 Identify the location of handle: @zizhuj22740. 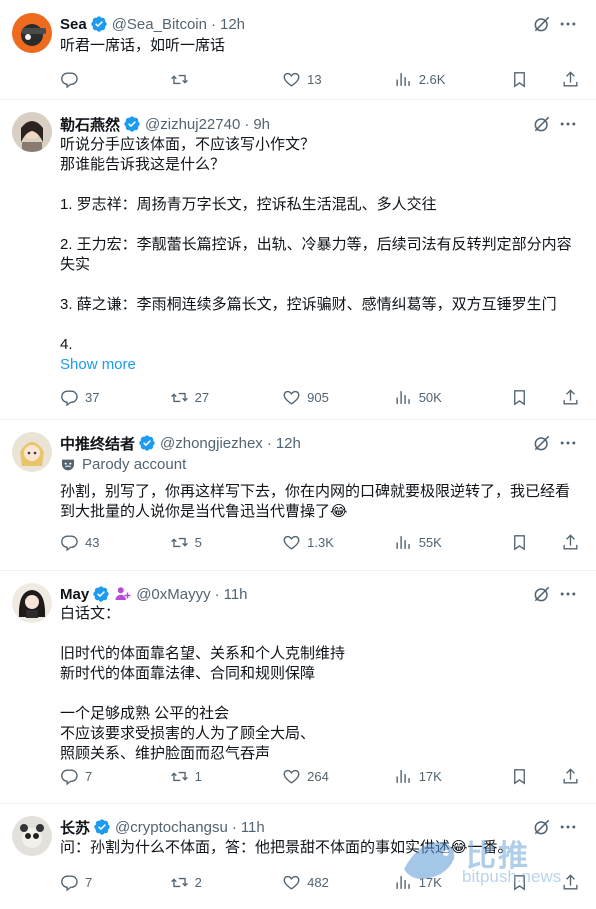
(192, 124).